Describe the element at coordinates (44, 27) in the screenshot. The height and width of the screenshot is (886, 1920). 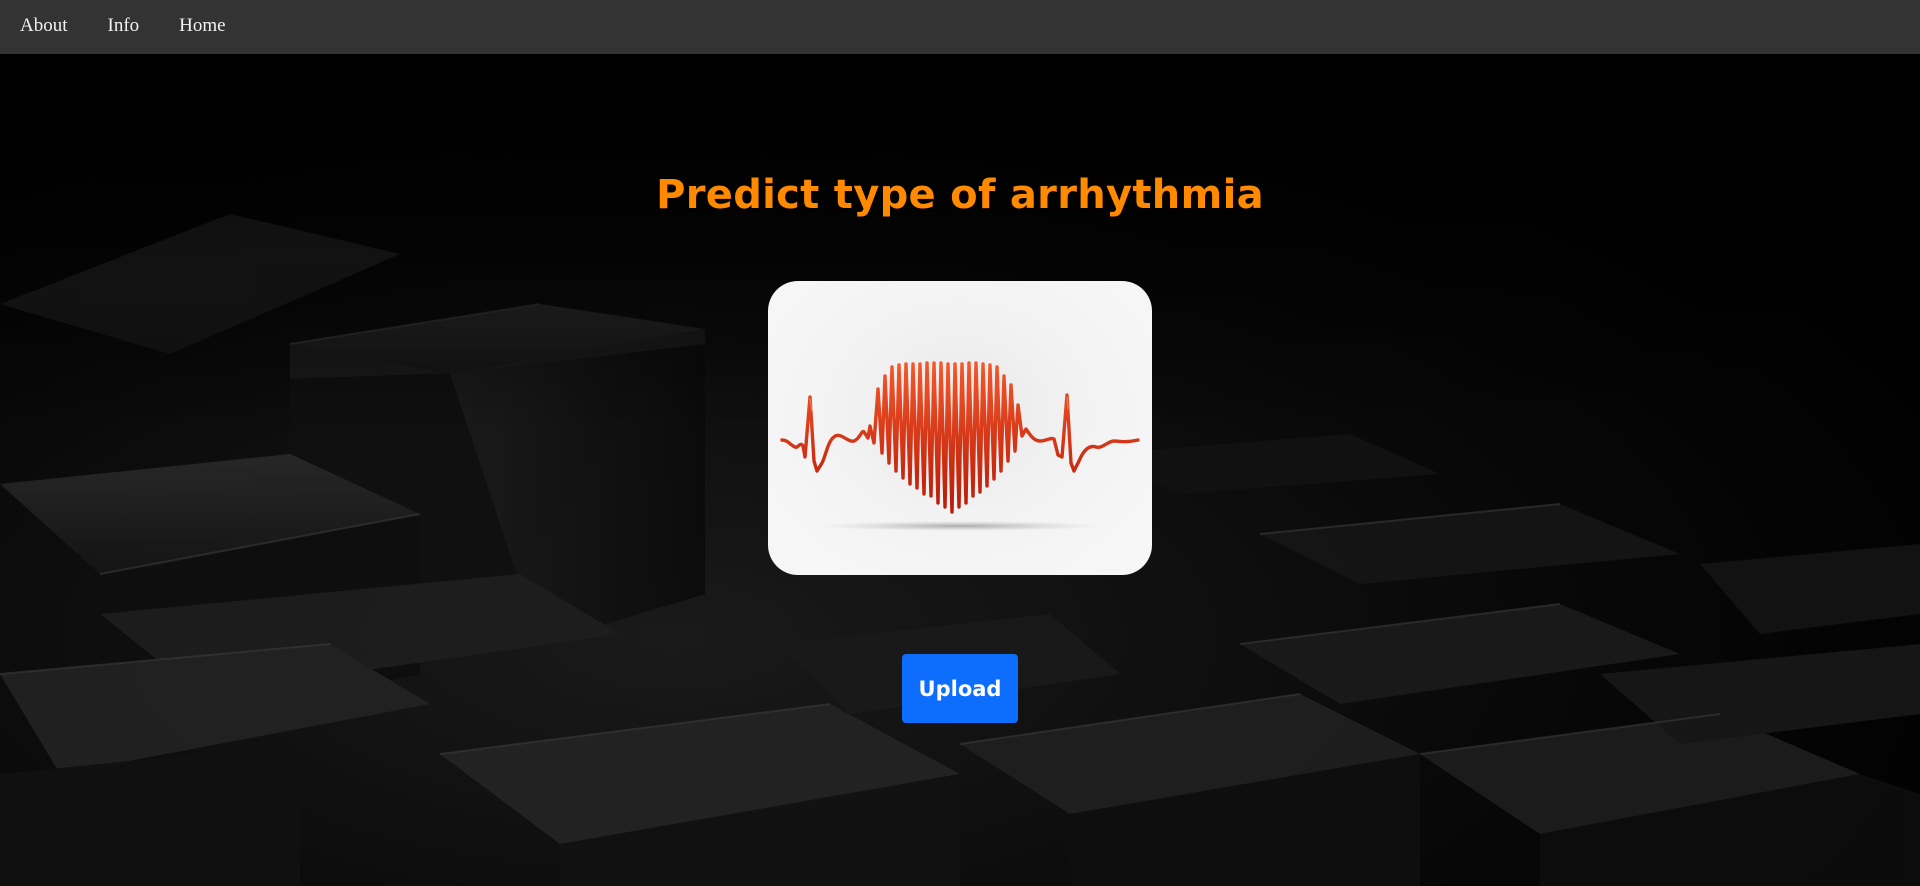
I see `nav-link-about: About` at that location.